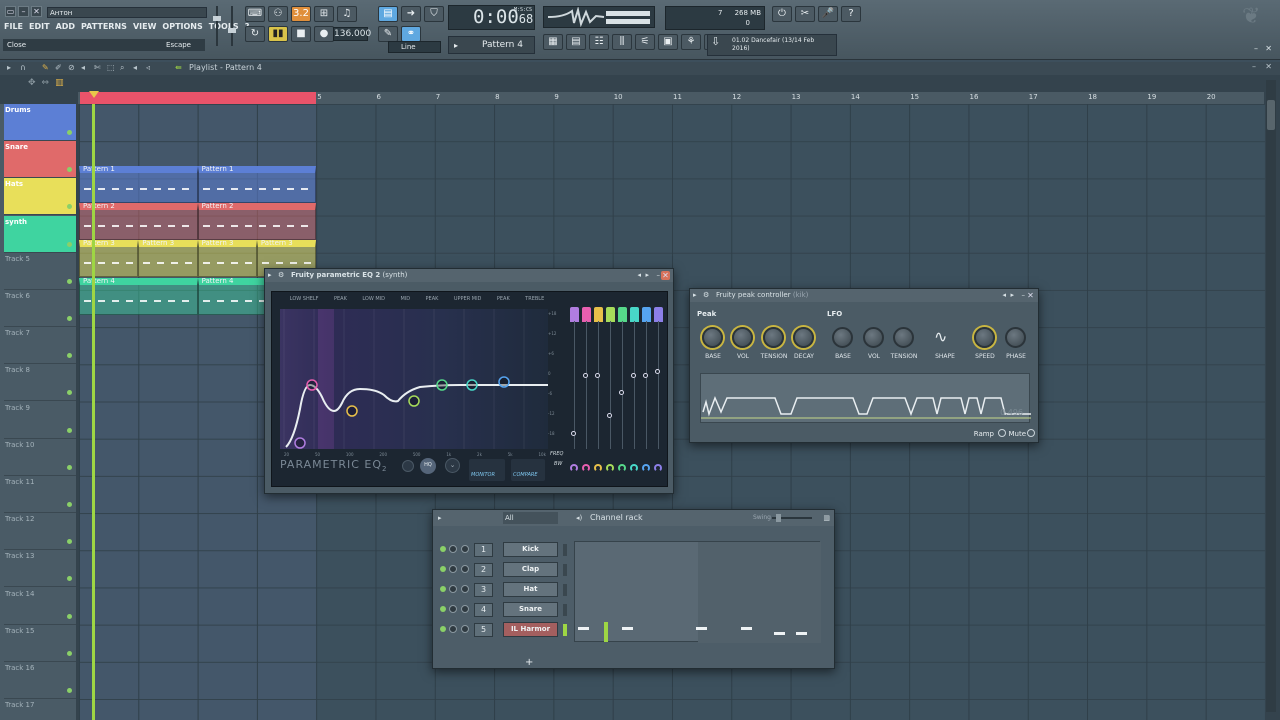  Describe the element at coordinates (71, 67) in the screenshot. I see `delete-tool-icon: ⊘` at that location.